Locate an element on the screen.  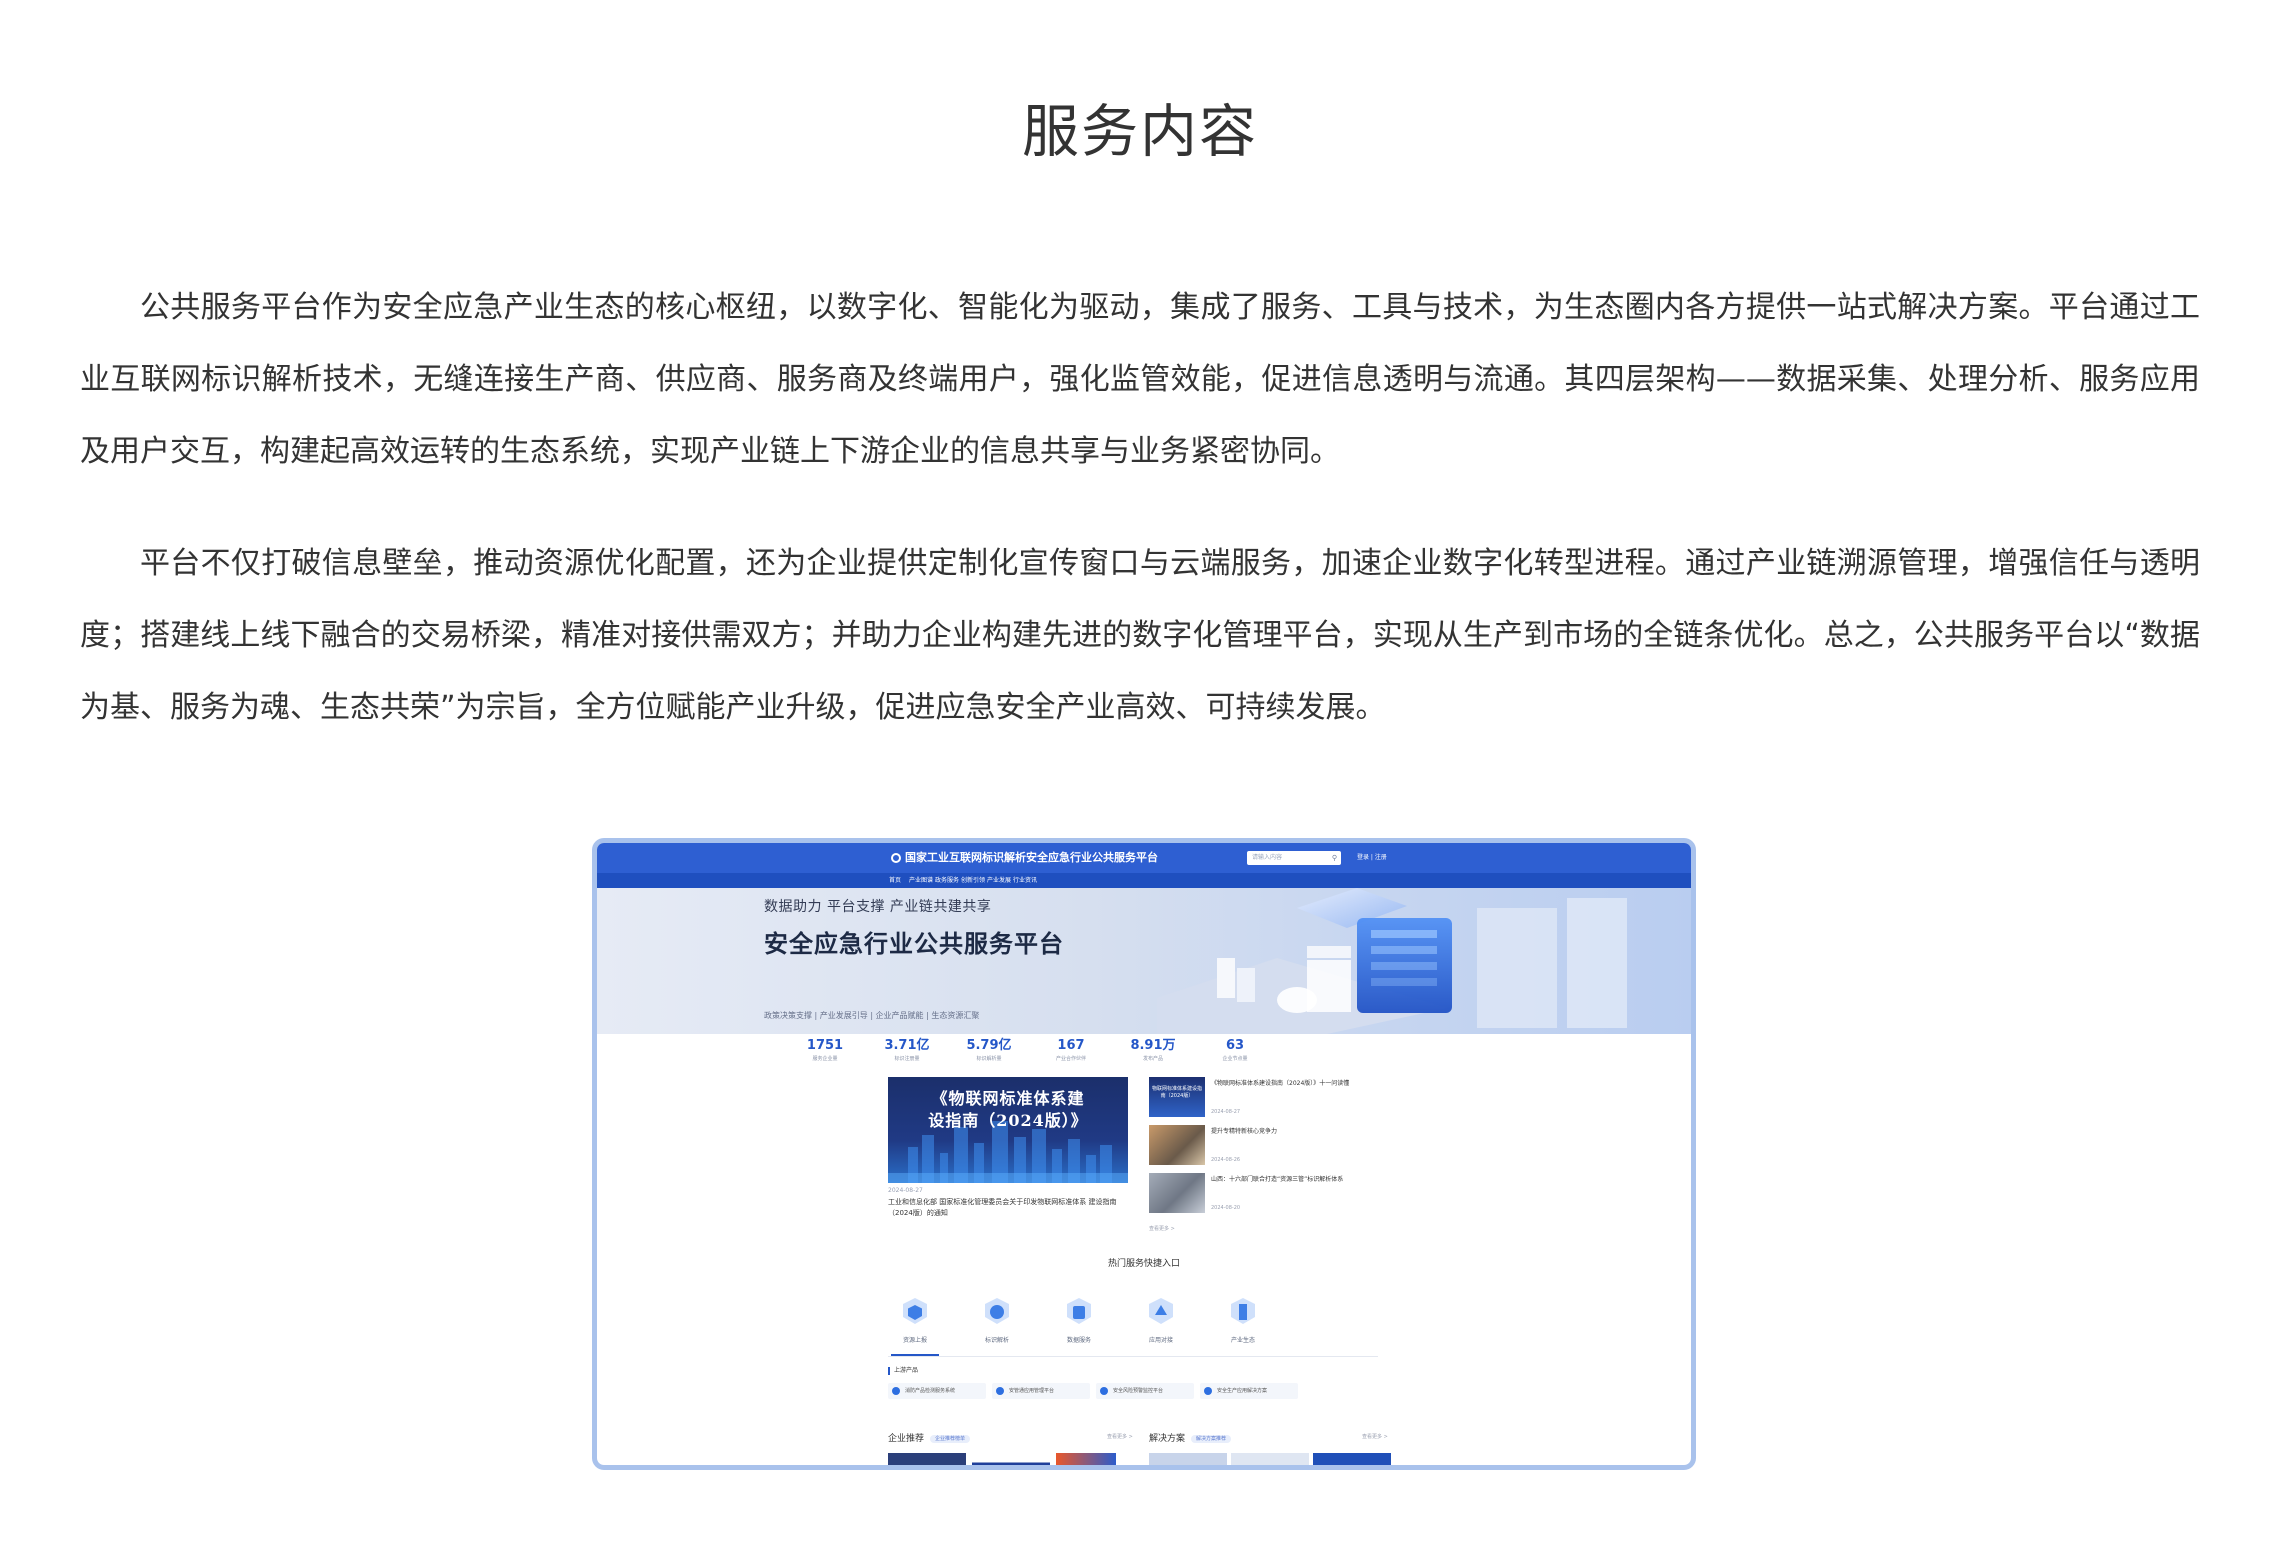
service-app-integration: 应用对接 is located at coordinates (1161, 1319).